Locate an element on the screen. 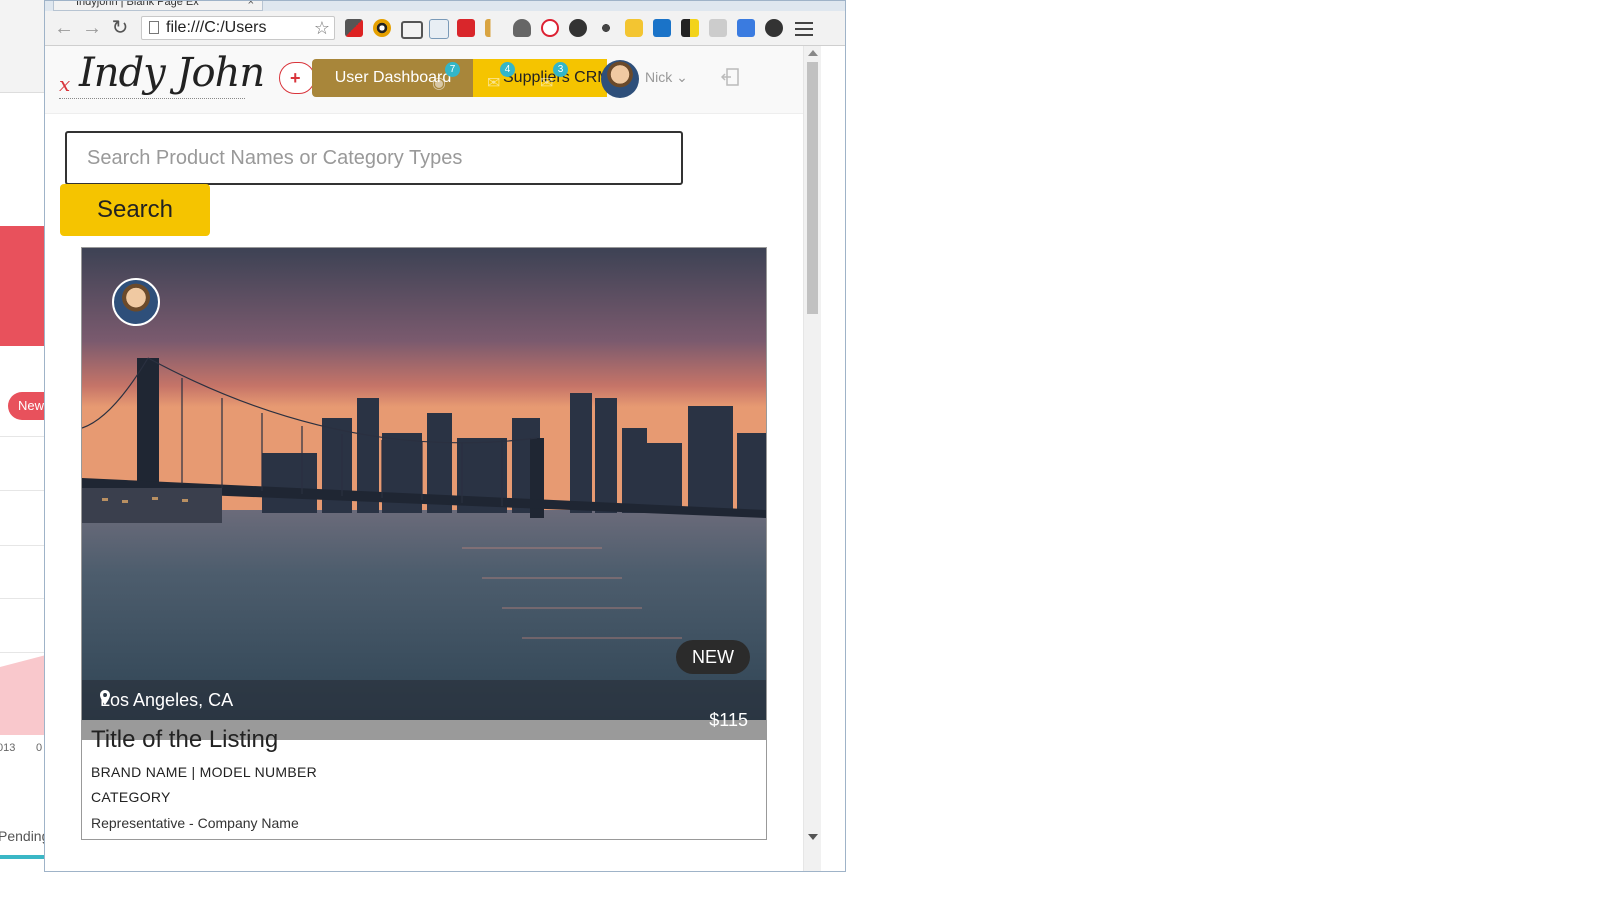 The height and width of the screenshot is (900, 1600). address-bar: file:///C:/Users ☆ is located at coordinates (238, 28).